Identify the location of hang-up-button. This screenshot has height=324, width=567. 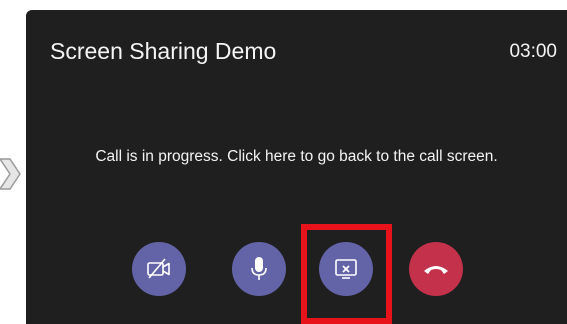
(436, 269).